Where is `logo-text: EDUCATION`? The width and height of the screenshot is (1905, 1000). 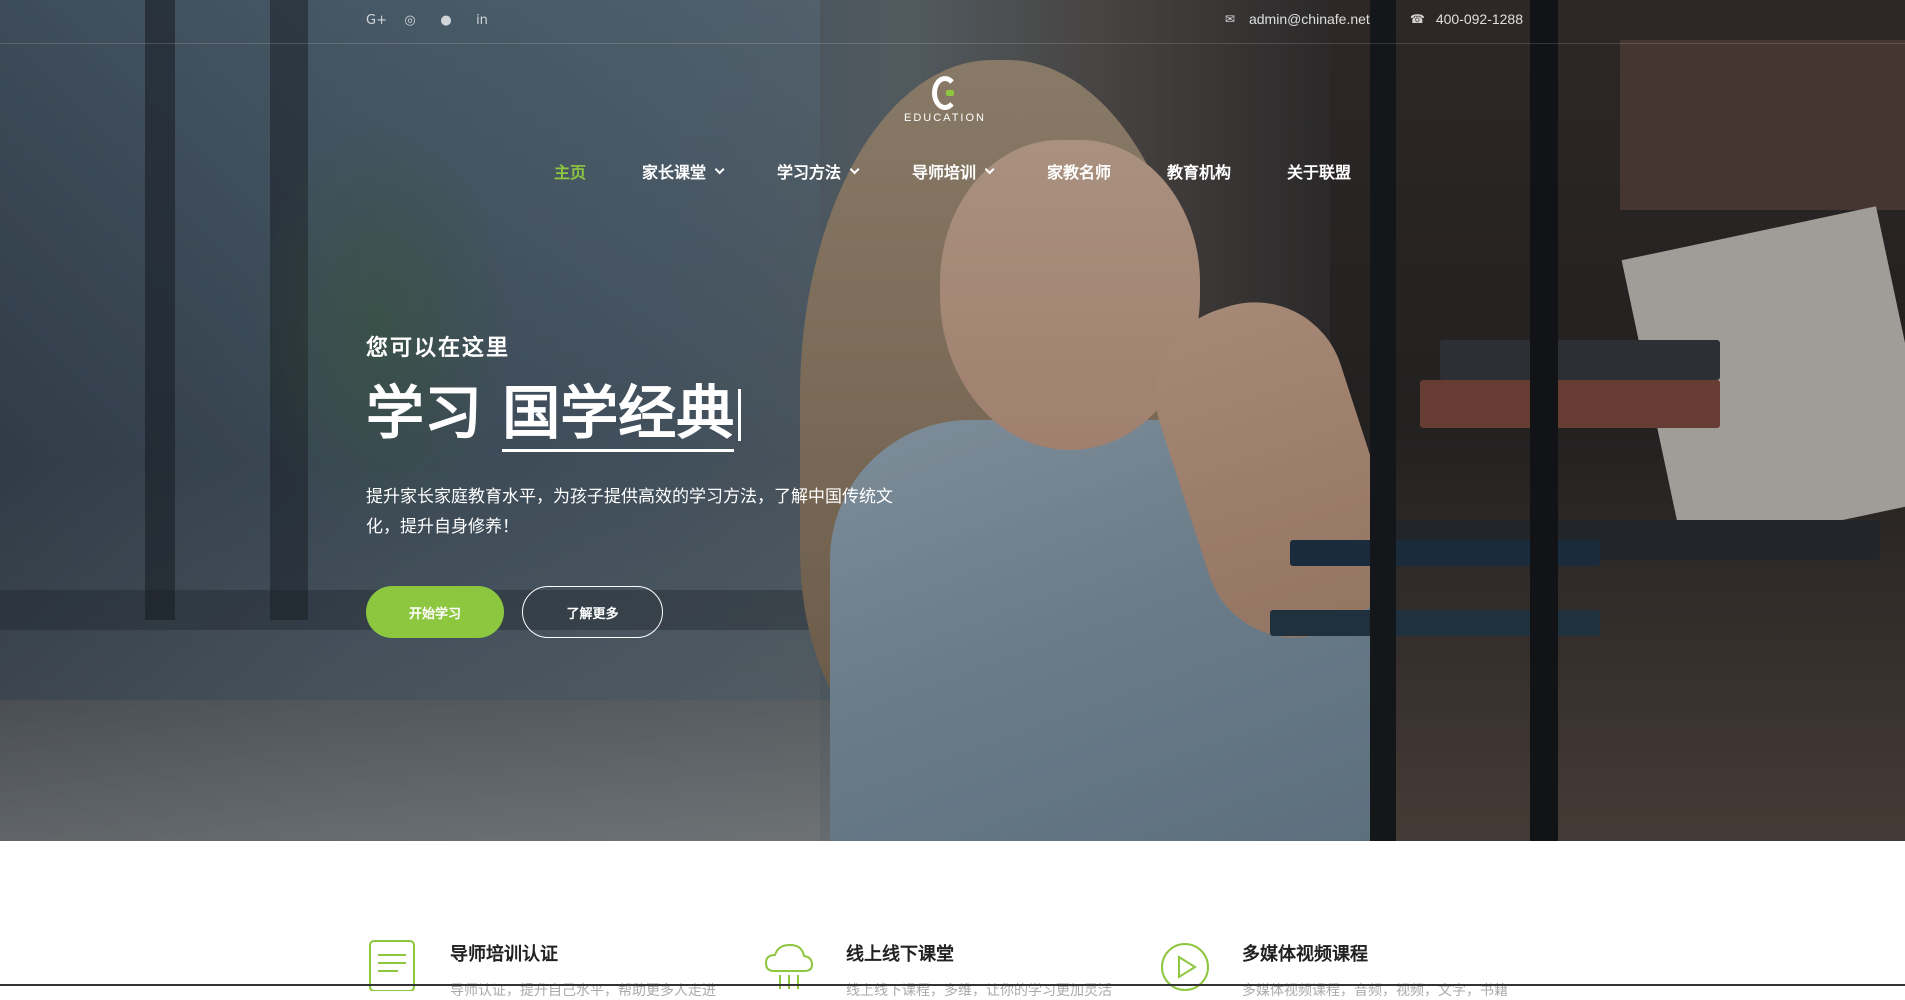 logo-text: EDUCATION is located at coordinates (945, 118).